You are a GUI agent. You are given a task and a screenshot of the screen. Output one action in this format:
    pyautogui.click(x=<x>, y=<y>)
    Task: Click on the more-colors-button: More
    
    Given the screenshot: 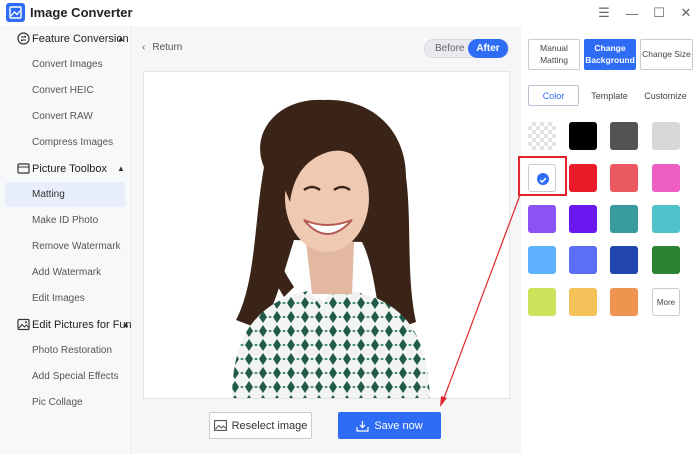 What is the action you would take?
    pyautogui.click(x=666, y=302)
    